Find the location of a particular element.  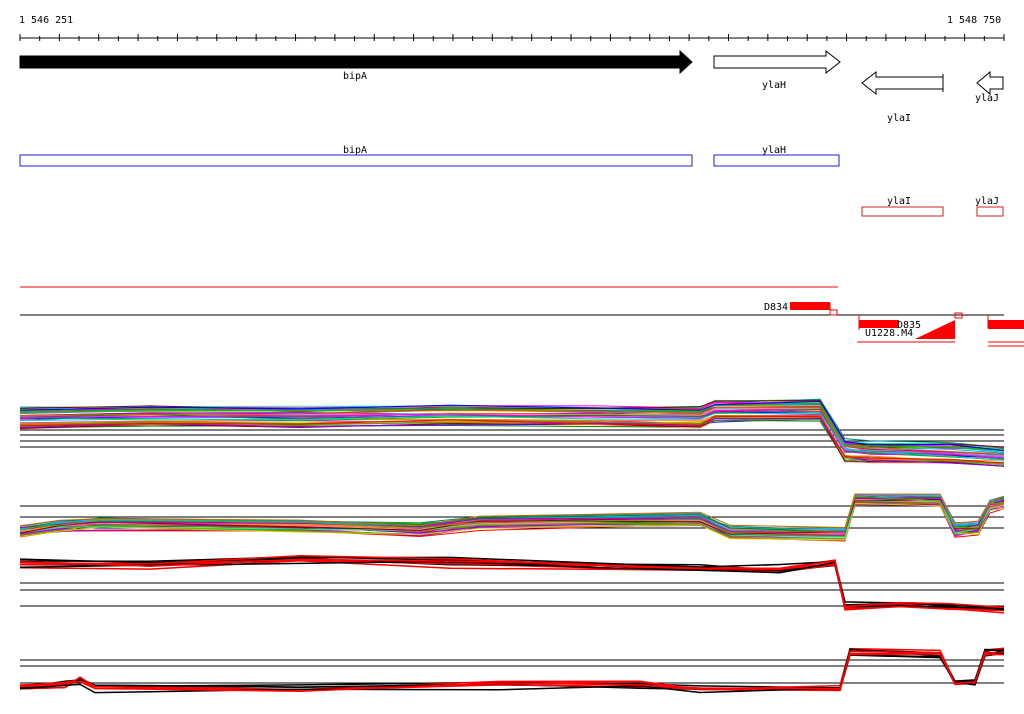

feature-box-ylah is located at coordinates (776, 160).